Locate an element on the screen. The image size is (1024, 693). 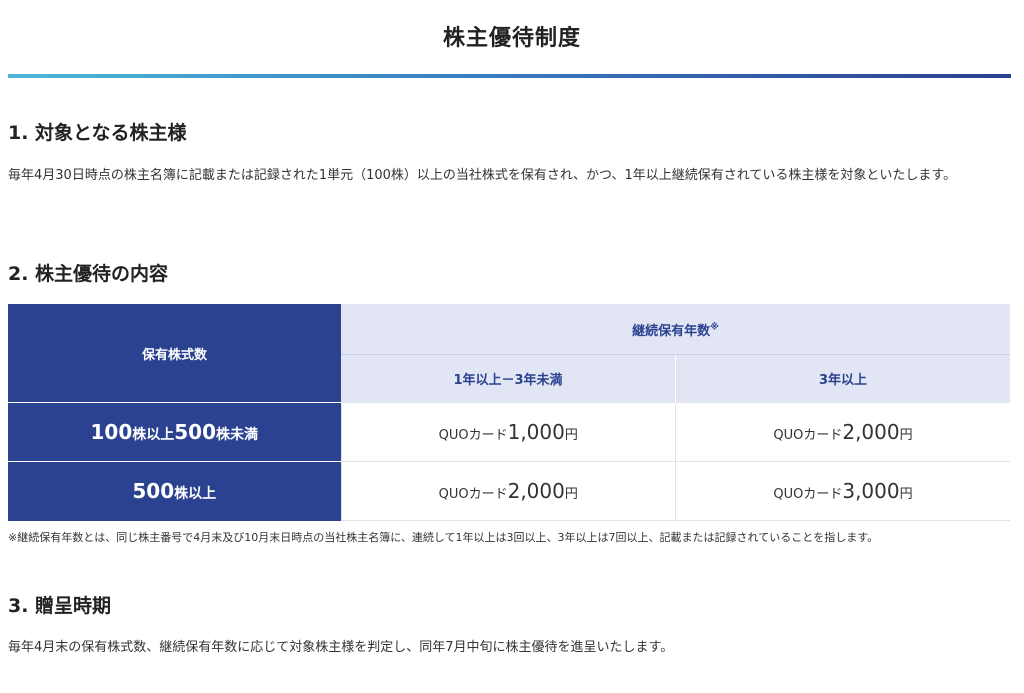
table-row: 100株以上500株未満 QUOカード1,000円 QUOカード2,000円 is located at coordinates (509, 432).